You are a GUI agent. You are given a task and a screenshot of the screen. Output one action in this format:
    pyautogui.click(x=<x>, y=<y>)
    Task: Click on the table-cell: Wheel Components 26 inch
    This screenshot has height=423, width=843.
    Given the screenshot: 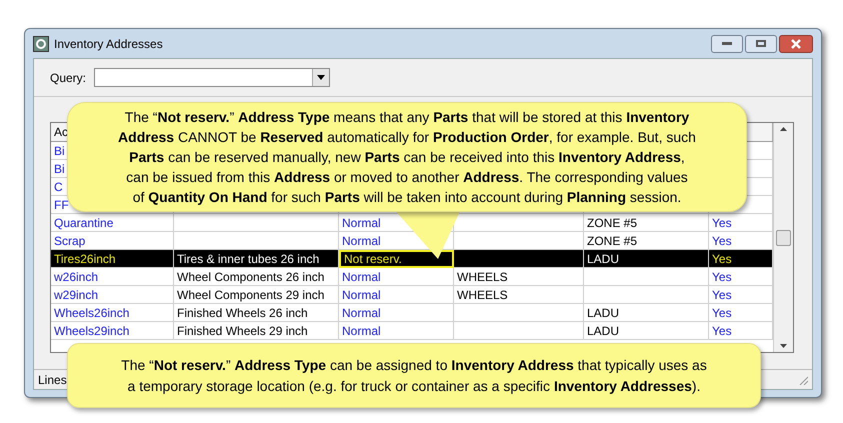 What is the action you would take?
    pyautogui.click(x=250, y=276)
    